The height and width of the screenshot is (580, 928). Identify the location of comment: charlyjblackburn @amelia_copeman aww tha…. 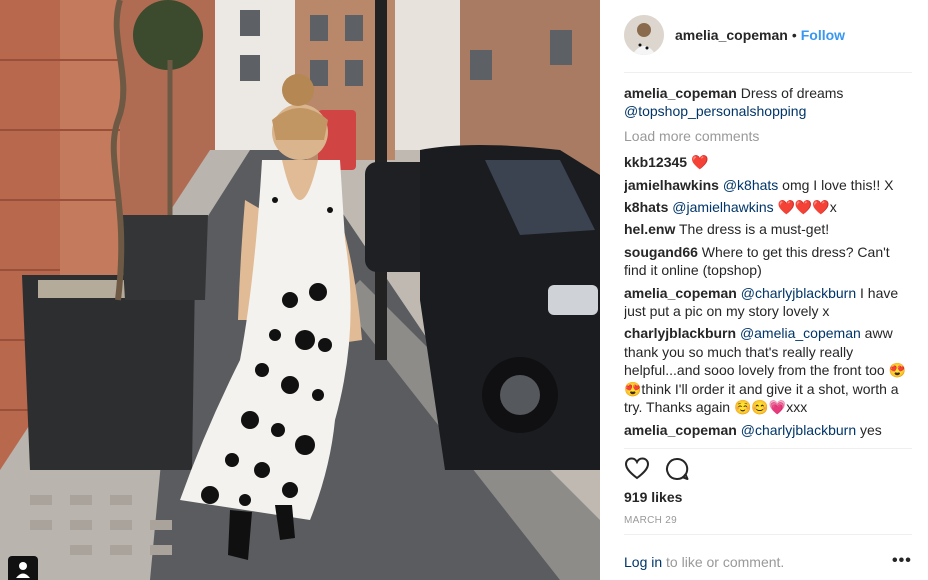
(769, 370).